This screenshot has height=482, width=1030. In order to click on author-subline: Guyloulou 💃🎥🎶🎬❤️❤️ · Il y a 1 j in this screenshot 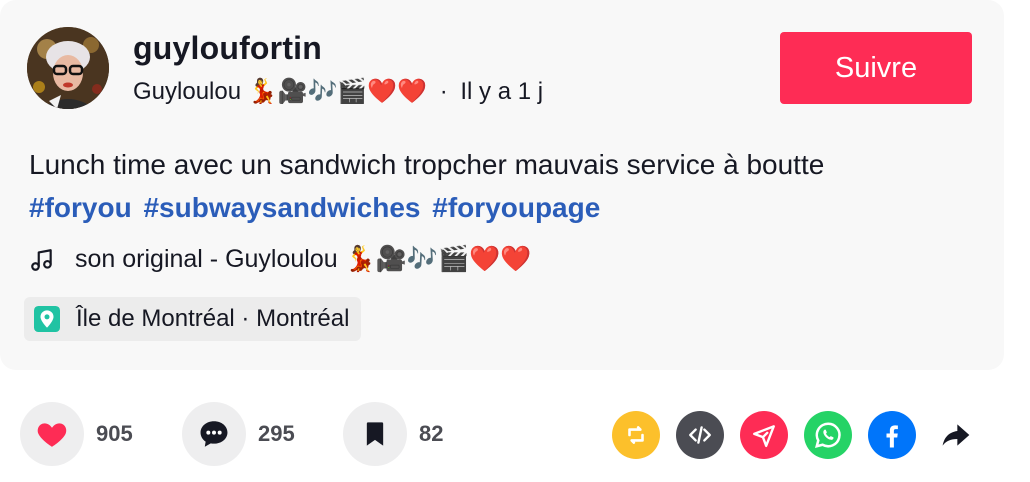, I will do `click(338, 91)`.